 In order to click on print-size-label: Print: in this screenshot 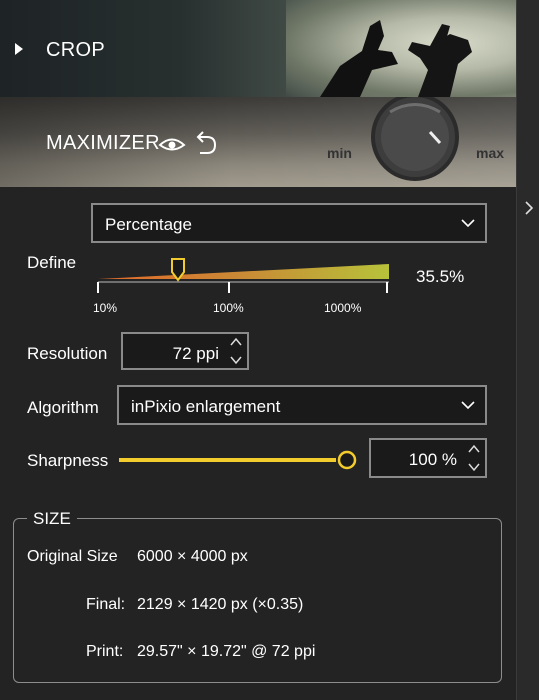, I will do `click(105, 651)`.